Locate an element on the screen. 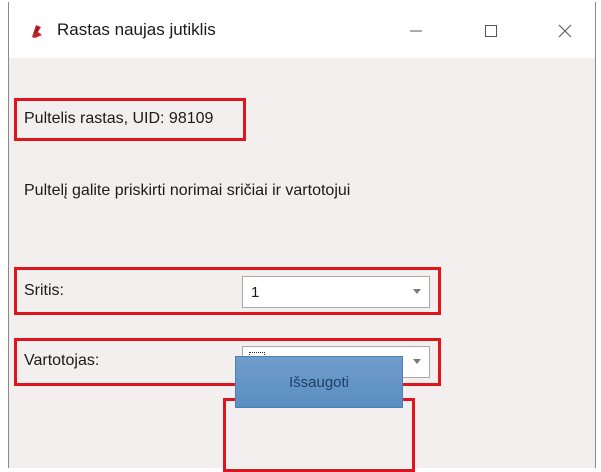  uid-text: Pultelis rastas, UID: 98109 is located at coordinates (119, 118).